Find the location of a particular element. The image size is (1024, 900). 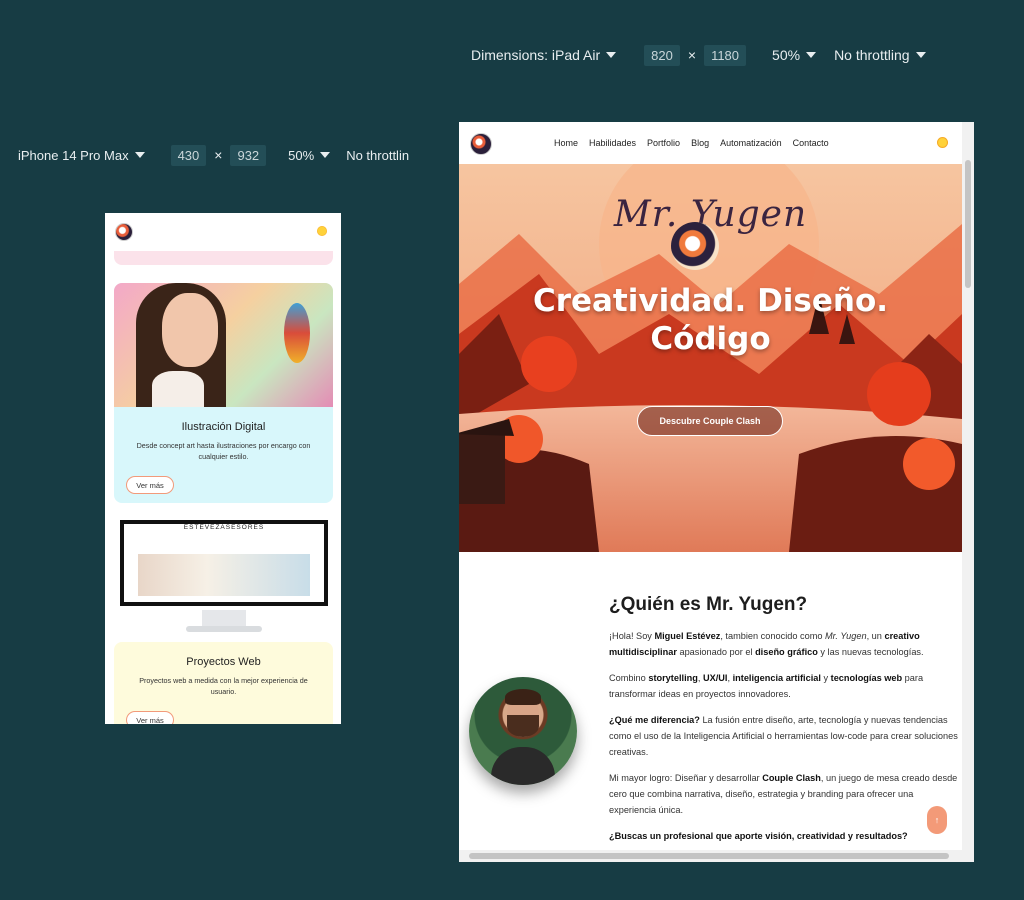

illustration-artwork is located at coordinates (223, 345).